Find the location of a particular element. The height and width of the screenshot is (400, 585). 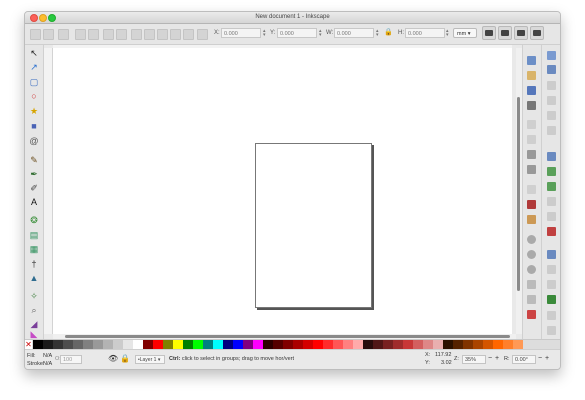

w-spin-icon: ▴ ▾ is located at coordinates (377, 33).